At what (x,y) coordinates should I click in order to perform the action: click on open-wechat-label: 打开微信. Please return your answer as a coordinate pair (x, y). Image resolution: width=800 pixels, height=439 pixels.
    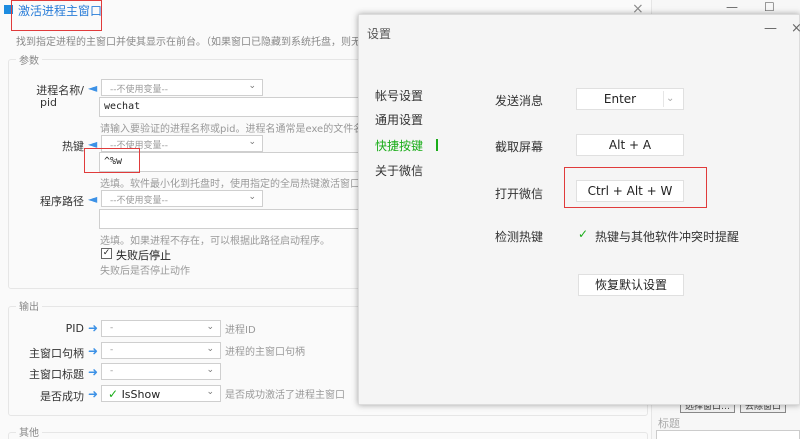
    Looking at the image, I should click on (519, 194).